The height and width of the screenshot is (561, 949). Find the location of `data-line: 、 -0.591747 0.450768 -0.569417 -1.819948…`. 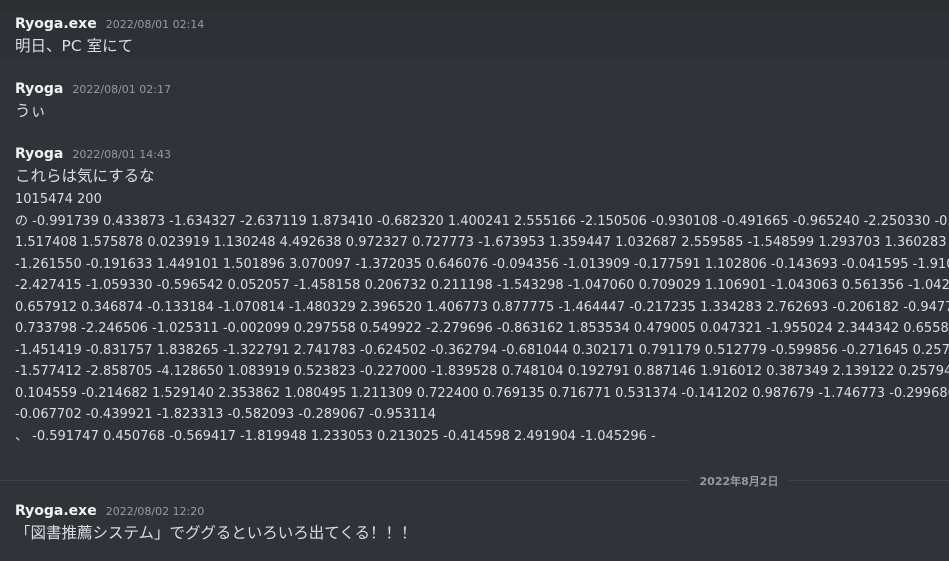

data-line: 、 -0.591747 0.450768 -0.569417 -1.819948… is located at coordinates (335, 436).